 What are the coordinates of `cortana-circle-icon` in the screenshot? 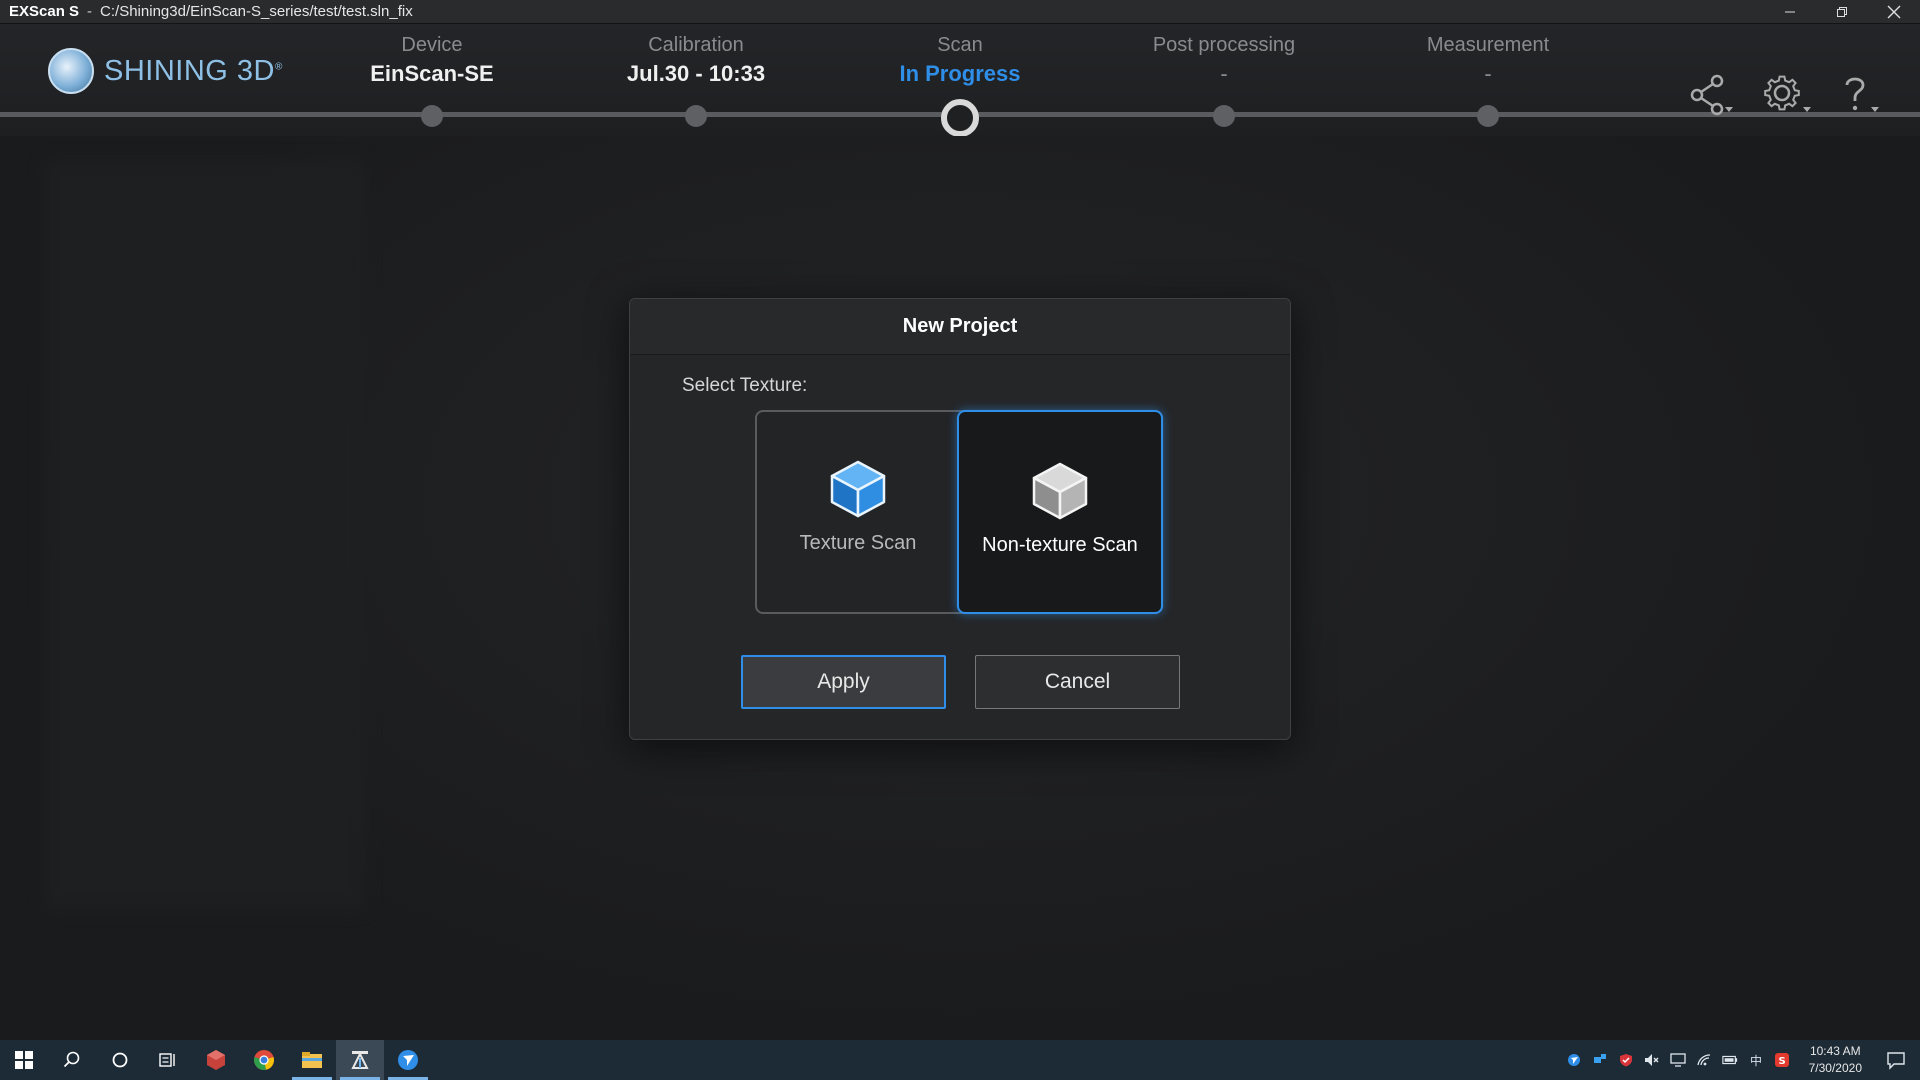 It's located at (120, 1060).